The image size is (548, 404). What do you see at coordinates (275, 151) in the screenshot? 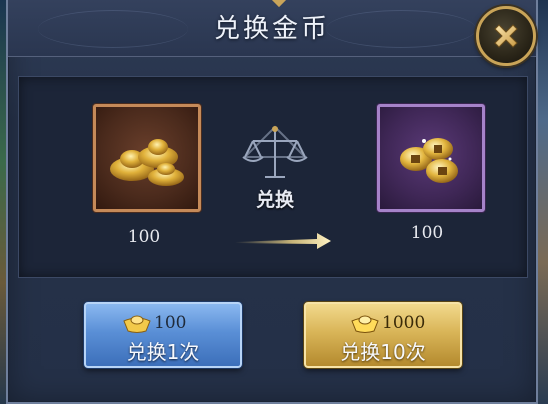
I see `balance-scale-icon` at bounding box center [275, 151].